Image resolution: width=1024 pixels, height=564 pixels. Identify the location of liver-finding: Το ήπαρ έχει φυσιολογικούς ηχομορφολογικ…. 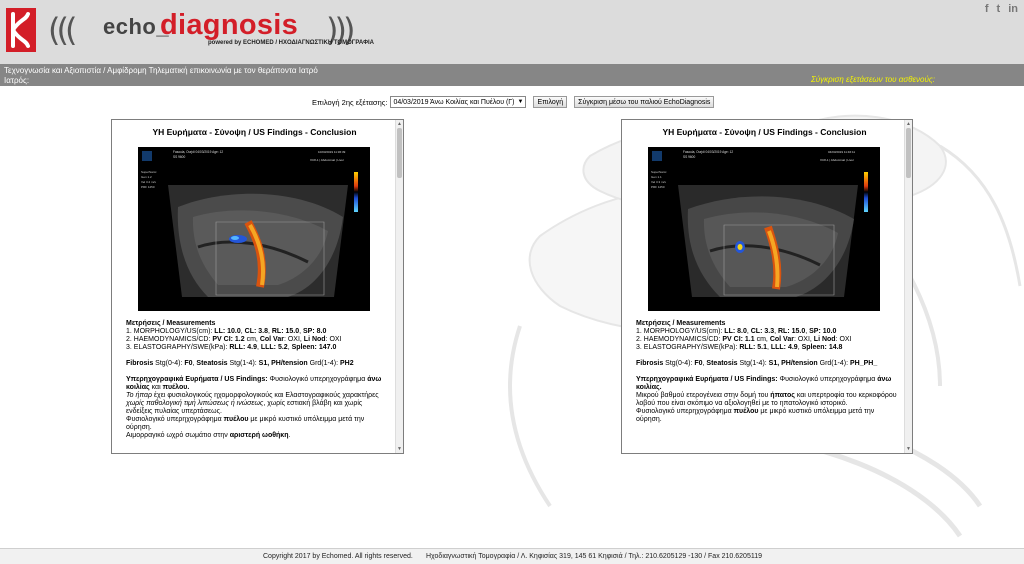
(252, 403).